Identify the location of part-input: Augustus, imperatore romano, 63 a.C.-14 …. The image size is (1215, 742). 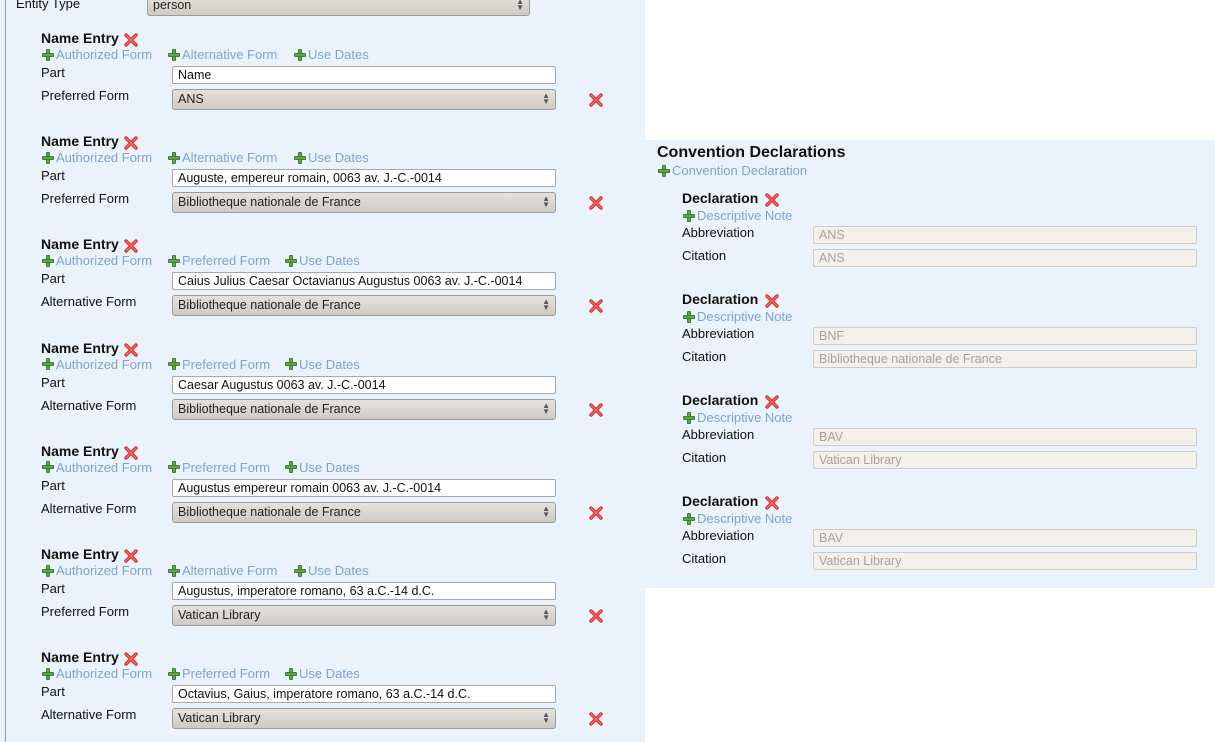
(364, 591).